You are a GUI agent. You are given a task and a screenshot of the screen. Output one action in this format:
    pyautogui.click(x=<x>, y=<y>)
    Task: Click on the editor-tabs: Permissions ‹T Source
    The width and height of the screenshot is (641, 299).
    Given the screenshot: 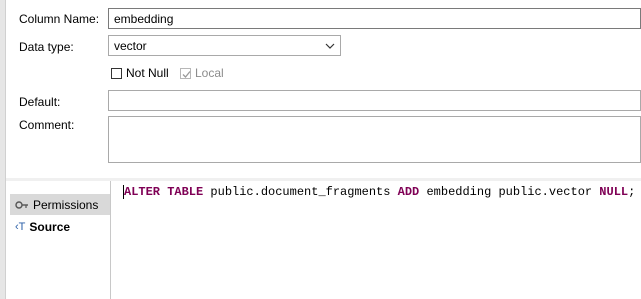 What is the action you would take?
    pyautogui.click(x=58, y=240)
    